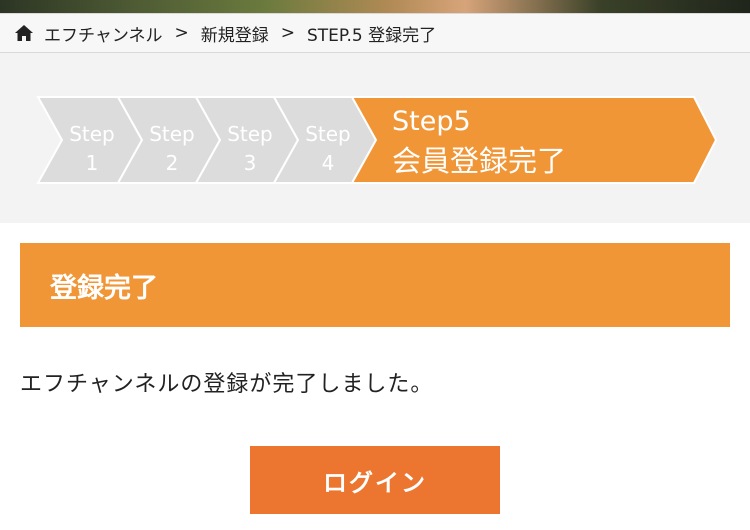 The height and width of the screenshot is (530, 750). What do you see at coordinates (103, 33) in the screenshot?
I see `breadcrumb-item-home: エフチャンネル` at bounding box center [103, 33].